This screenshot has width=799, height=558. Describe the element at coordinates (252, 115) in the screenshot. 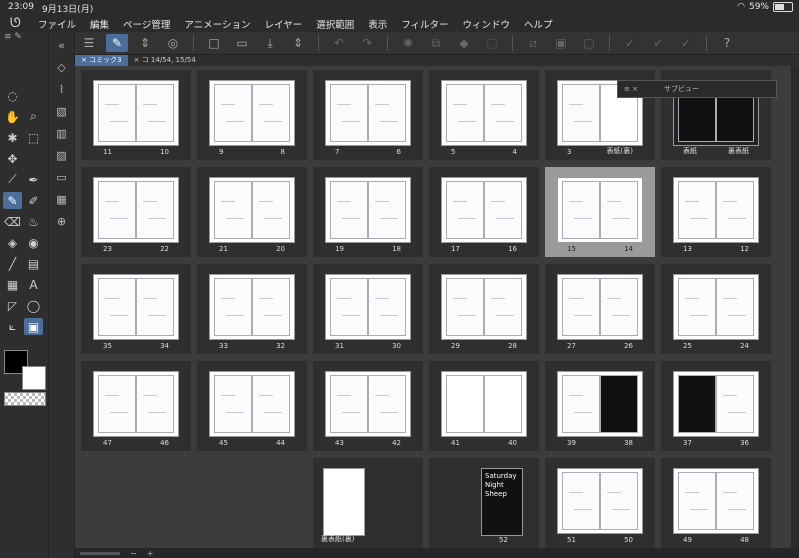

I see `page-spread: 98` at that location.